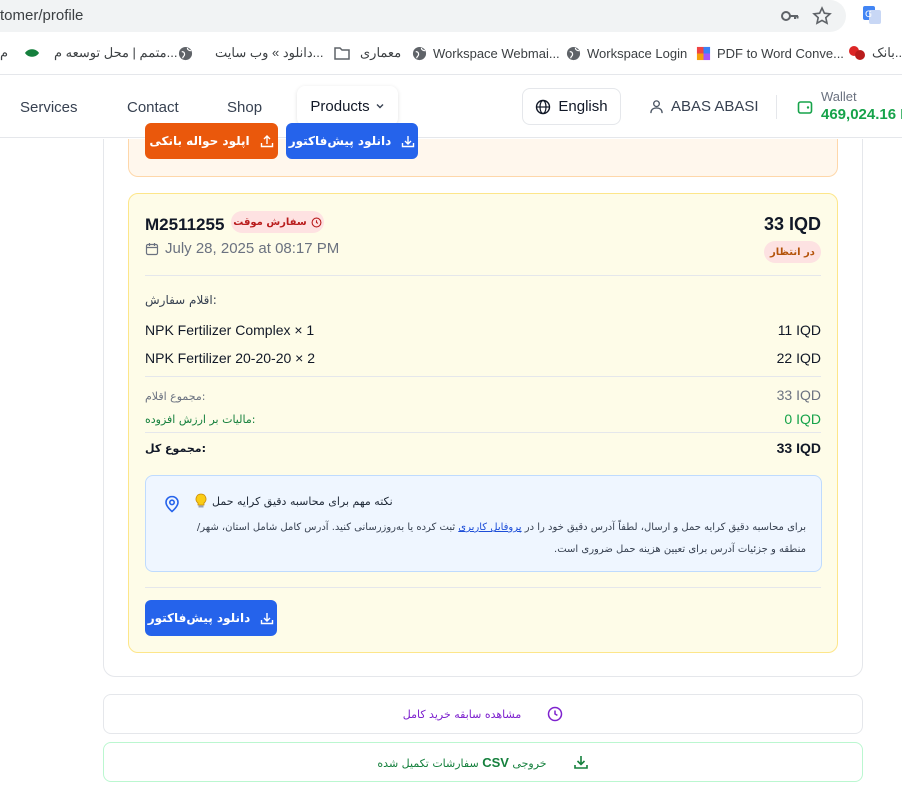  What do you see at coordinates (41, 15) in the screenshot?
I see `address-url: tomer/profile` at bounding box center [41, 15].